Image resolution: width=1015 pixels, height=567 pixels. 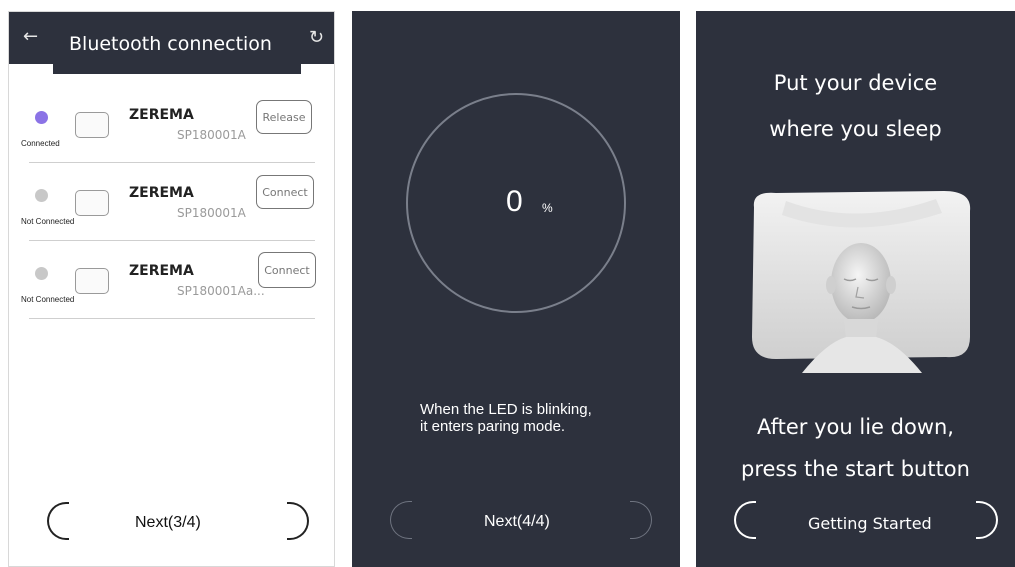 What do you see at coordinates (861, 282) in the screenshot?
I see `pillow-with-head-illustration` at bounding box center [861, 282].